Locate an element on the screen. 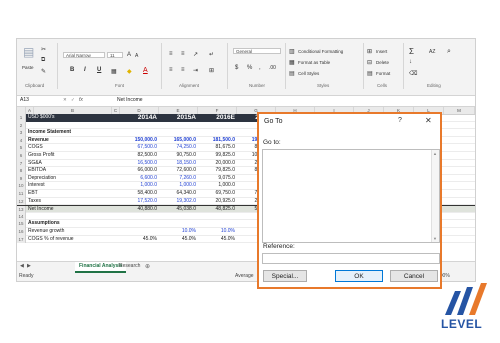 Image resolution: width=500 pixels, height=343 pixels. goto-list-scrollbar: ▲ ▼ is located at coordinates (435, 196).